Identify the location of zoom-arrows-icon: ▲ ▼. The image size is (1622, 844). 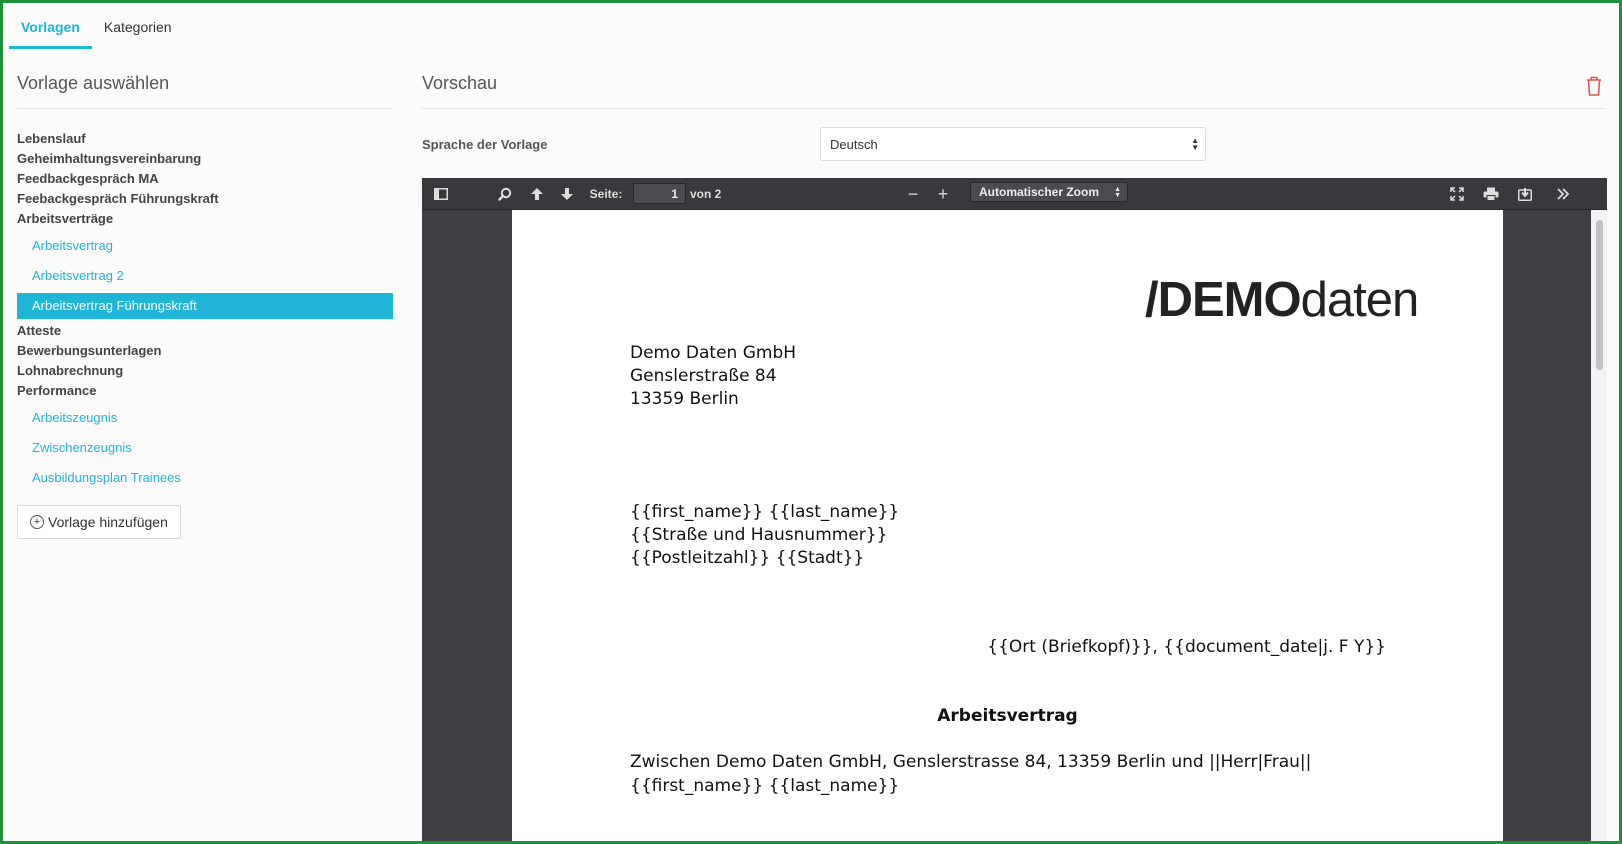
(1117, 192).